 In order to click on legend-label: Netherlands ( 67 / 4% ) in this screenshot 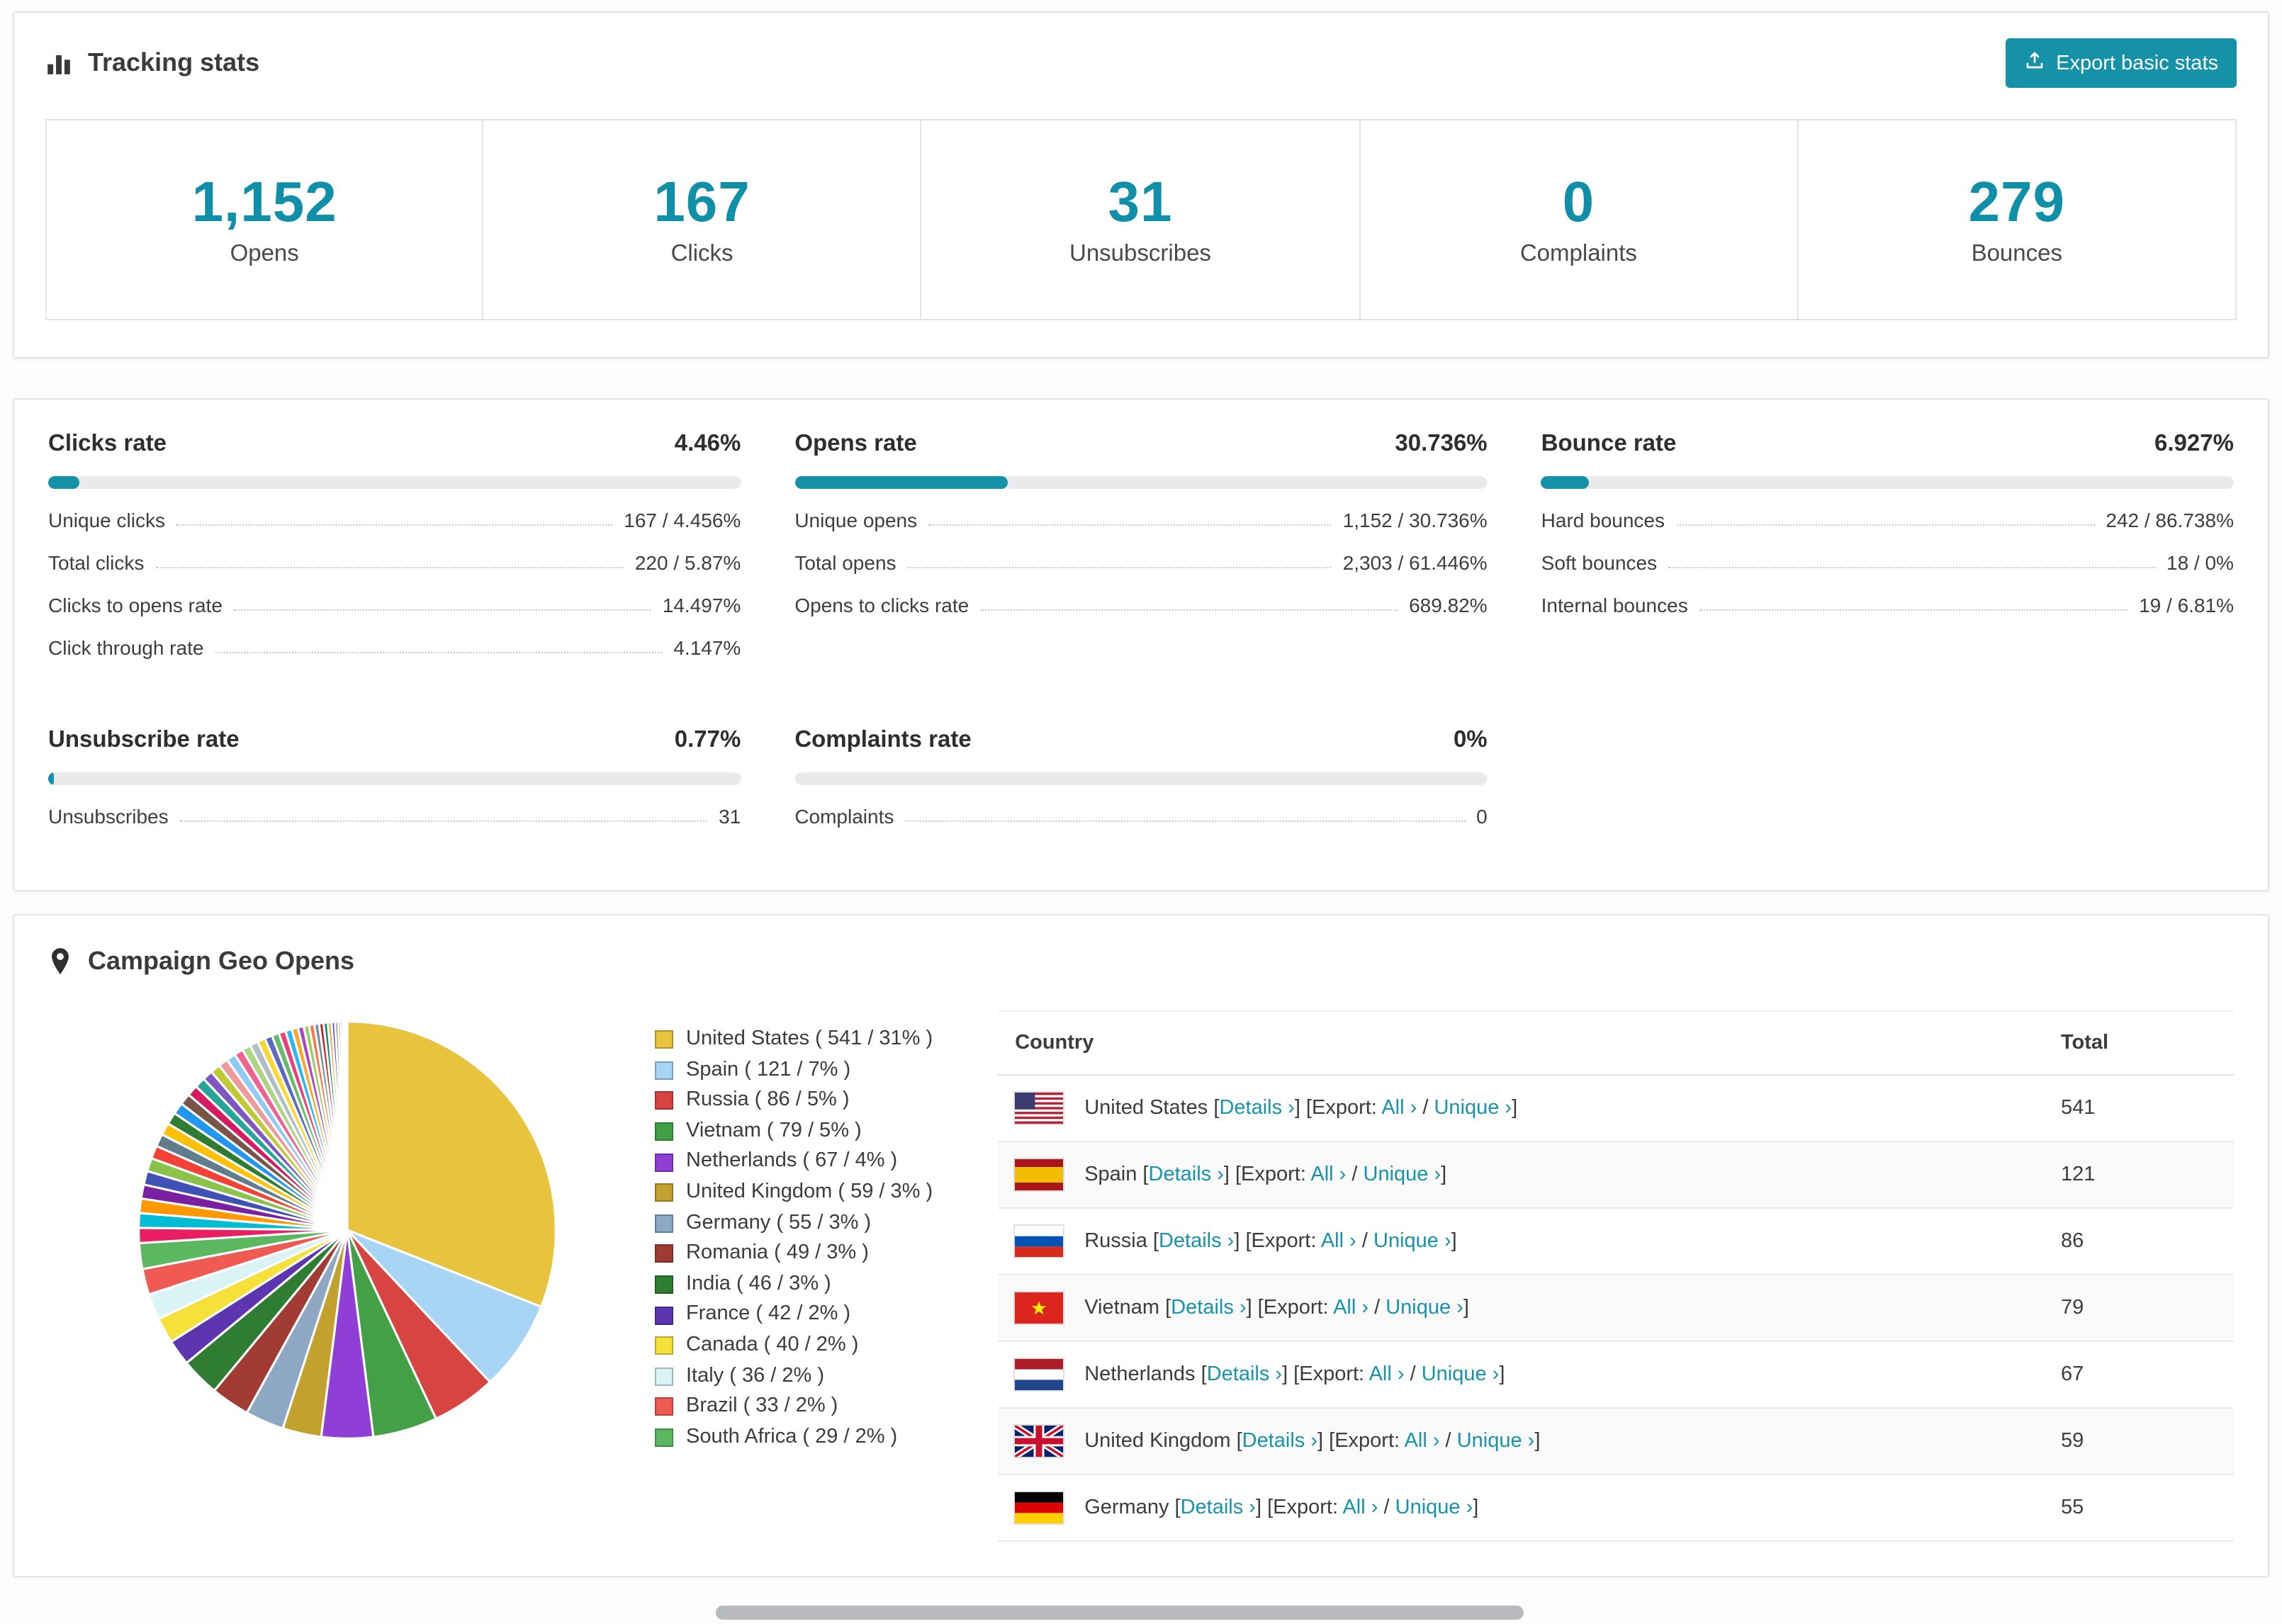, I will do `click(792, 1161)`.